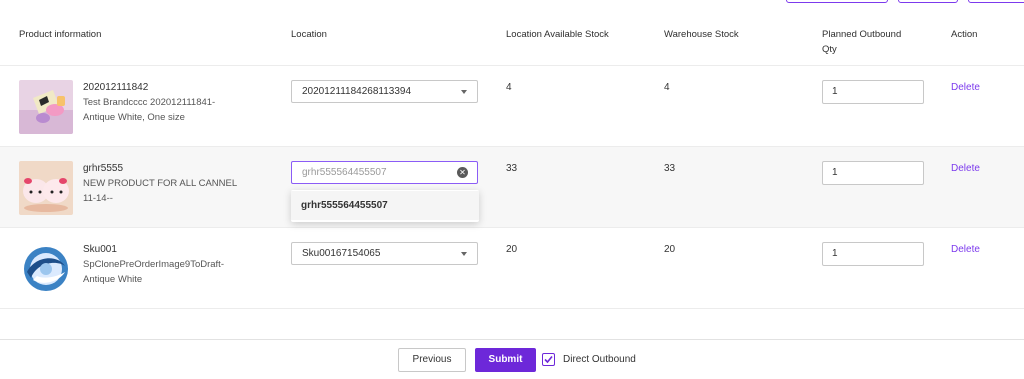 The height and width of the screenshot is (379, 1024). What do you see at coordinates (344, 172) in the screenshot?
I see `location-select-value: grhr555564455507` at bounding box center [344, 172].